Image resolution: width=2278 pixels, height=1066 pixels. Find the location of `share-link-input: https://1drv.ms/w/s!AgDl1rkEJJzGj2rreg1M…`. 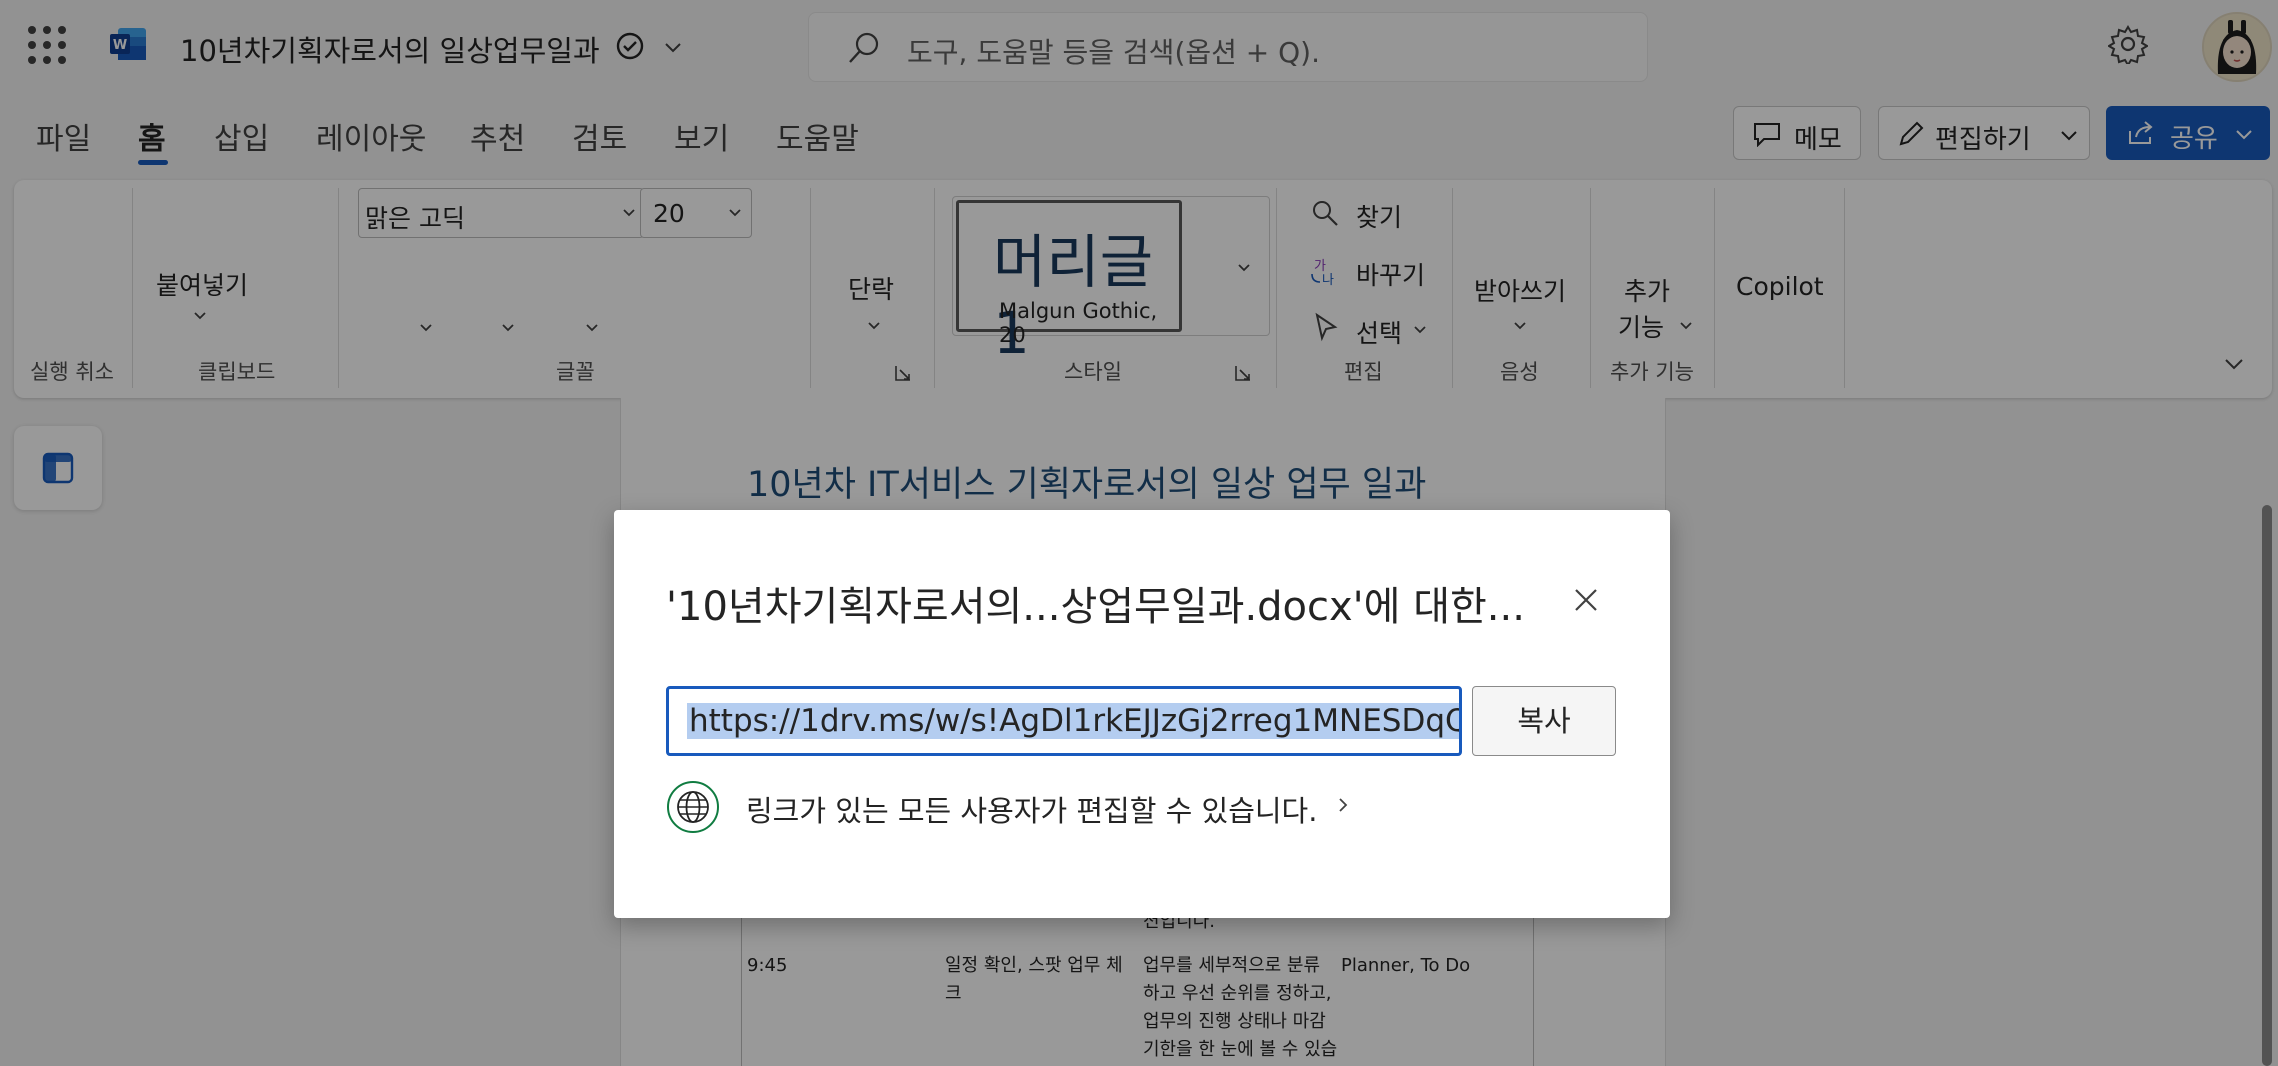

share-link-input: https://1drv.ms/w/s!AgDl1rkEJJzGj2rreg1M… is located at coordinates (1064, 721).